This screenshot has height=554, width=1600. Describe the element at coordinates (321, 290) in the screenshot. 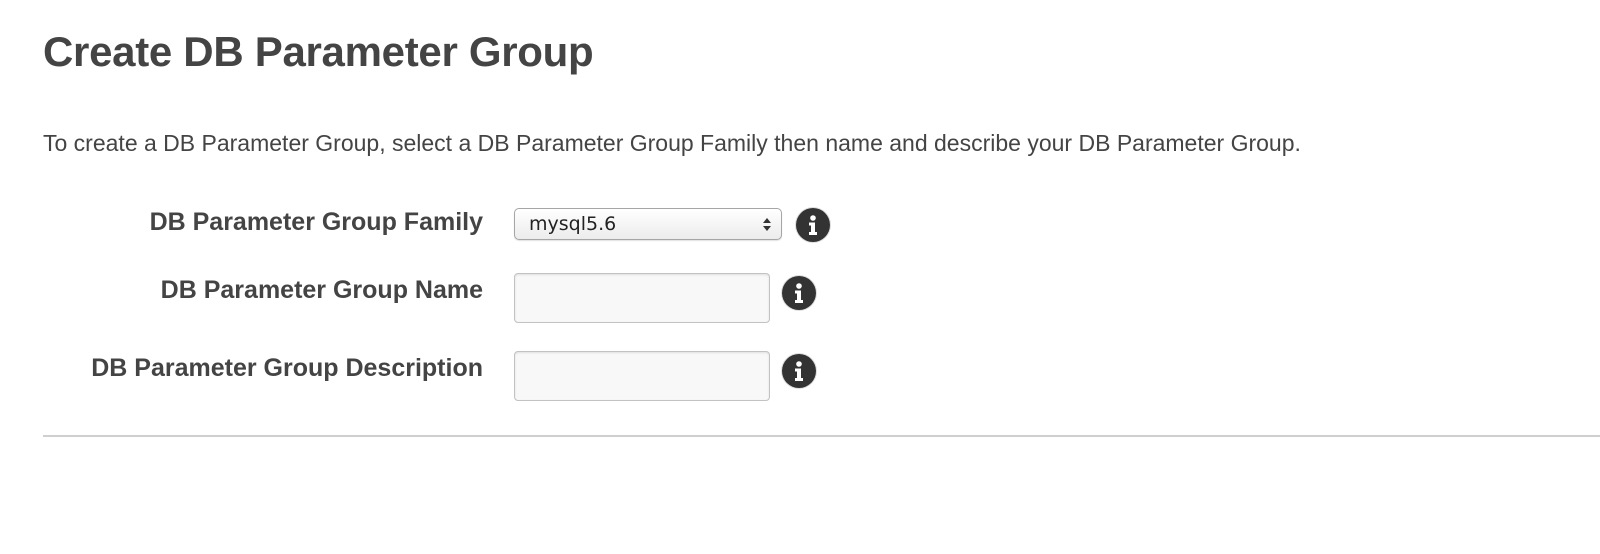

I see `name-label: DB Parameter Group Name` at that location.